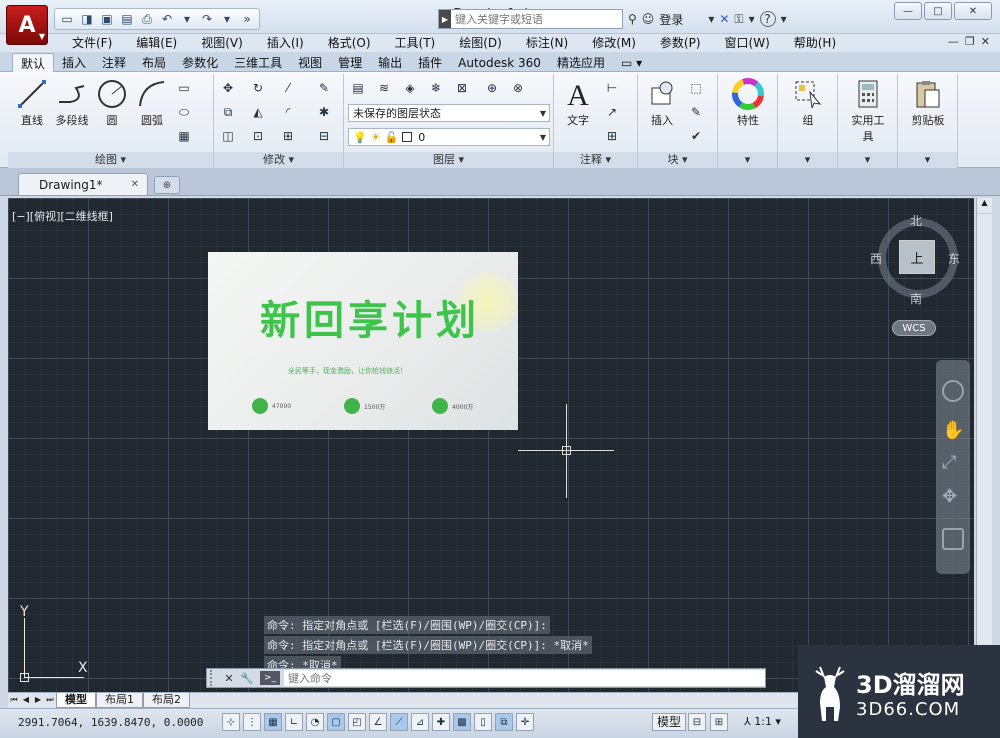 The width and height of the screenshot is (1000, 738). What do you see at coordinates (612, 88) in the screenshot?
I see `dimension-icon: ⊢` at bounding box center [612, 88].